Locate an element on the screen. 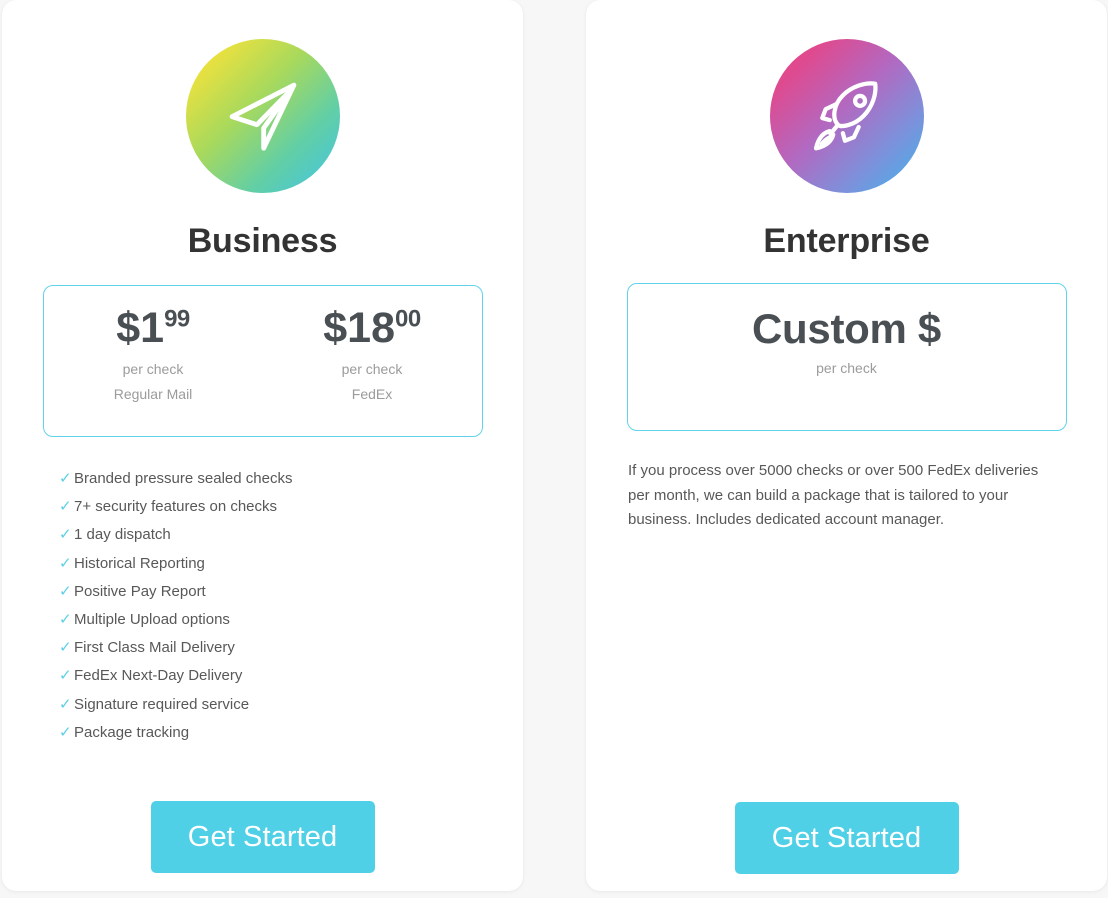 The height and width of the screenshot is (898, 1108). list-item: ✓ 7+ security features on checks is located at coordinates (291, 507).